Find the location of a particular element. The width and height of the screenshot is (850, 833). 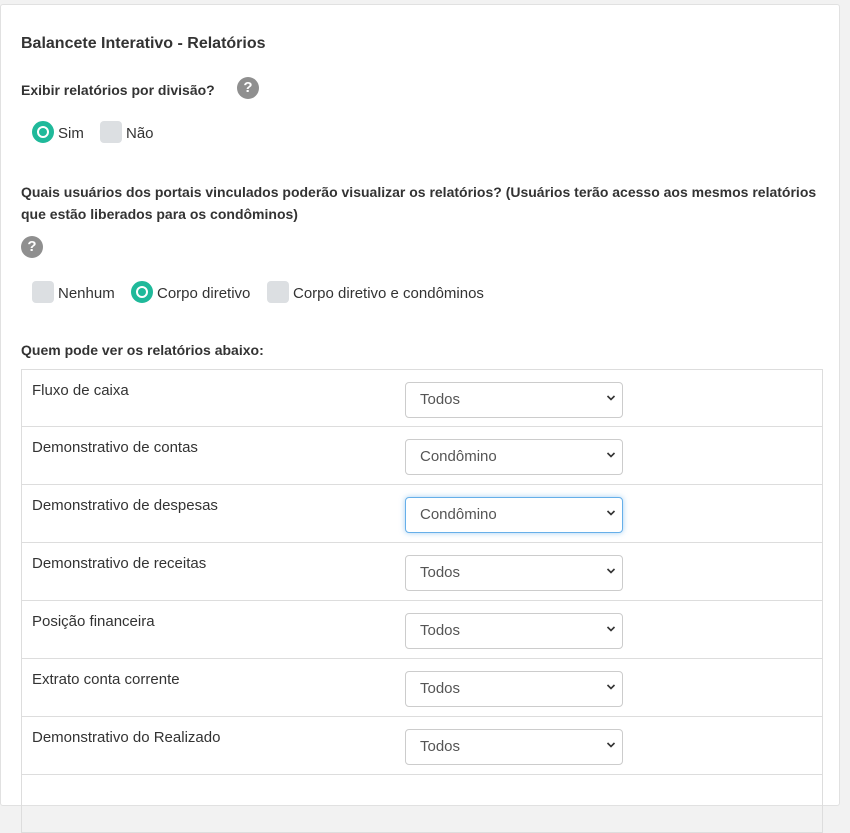

table-row: Fluxo de caixa Todos is located at coordinates (422, 398).